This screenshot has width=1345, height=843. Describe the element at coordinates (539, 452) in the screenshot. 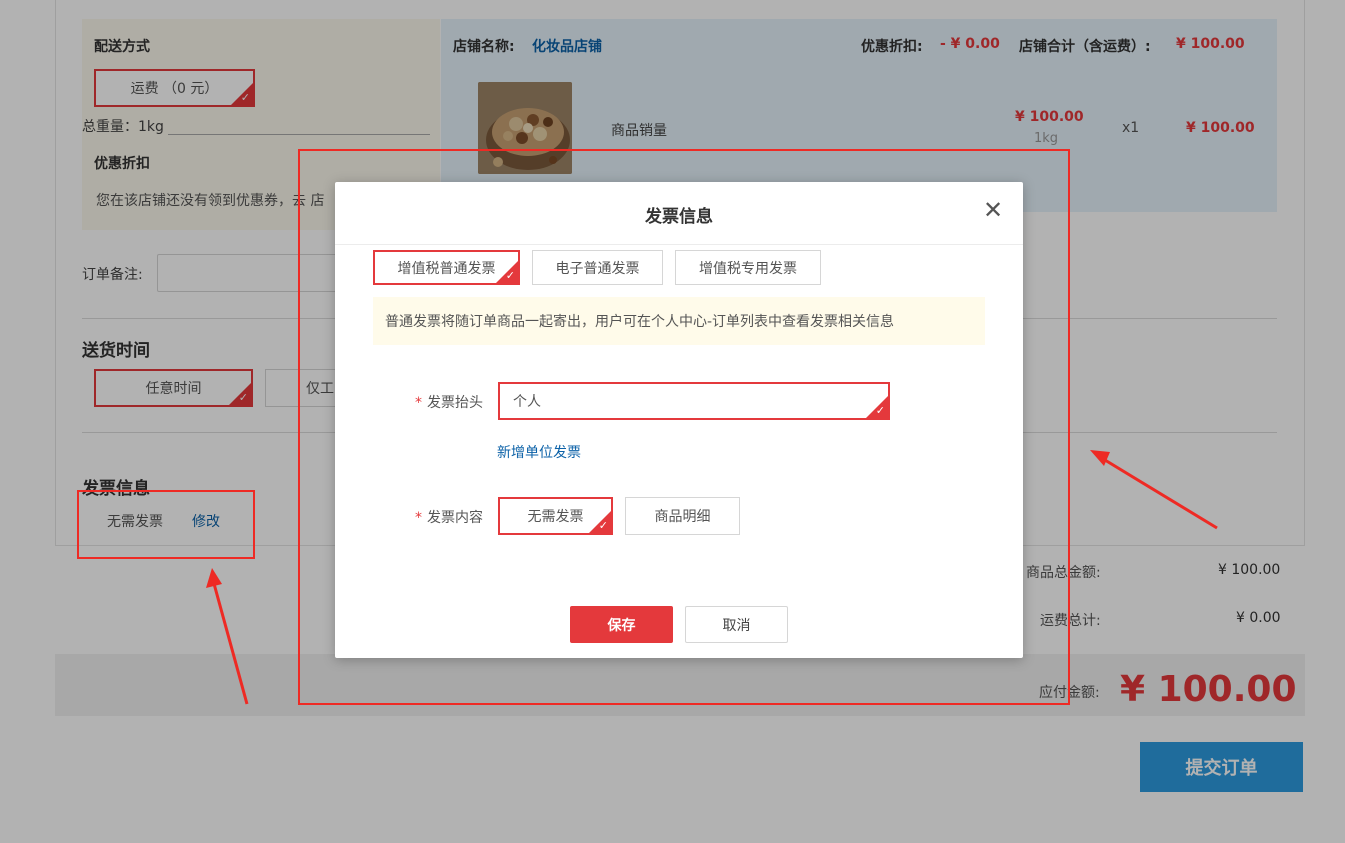

I see `add-company-invoice-link: 新增单位发票` at that location.